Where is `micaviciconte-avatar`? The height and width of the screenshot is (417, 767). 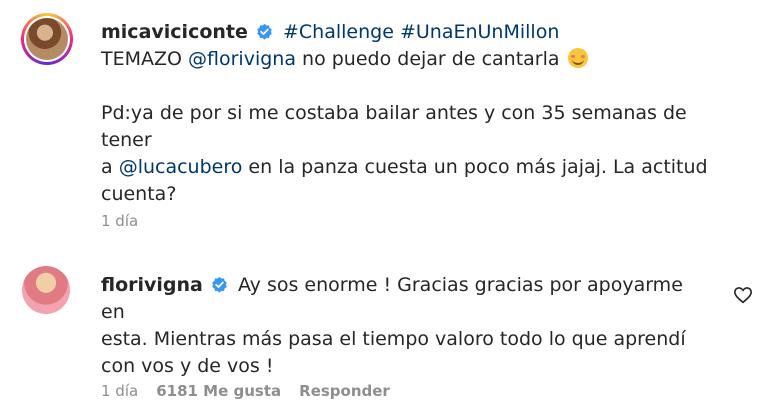 micaviciconte-avatar is located at coordinates (47, 39).